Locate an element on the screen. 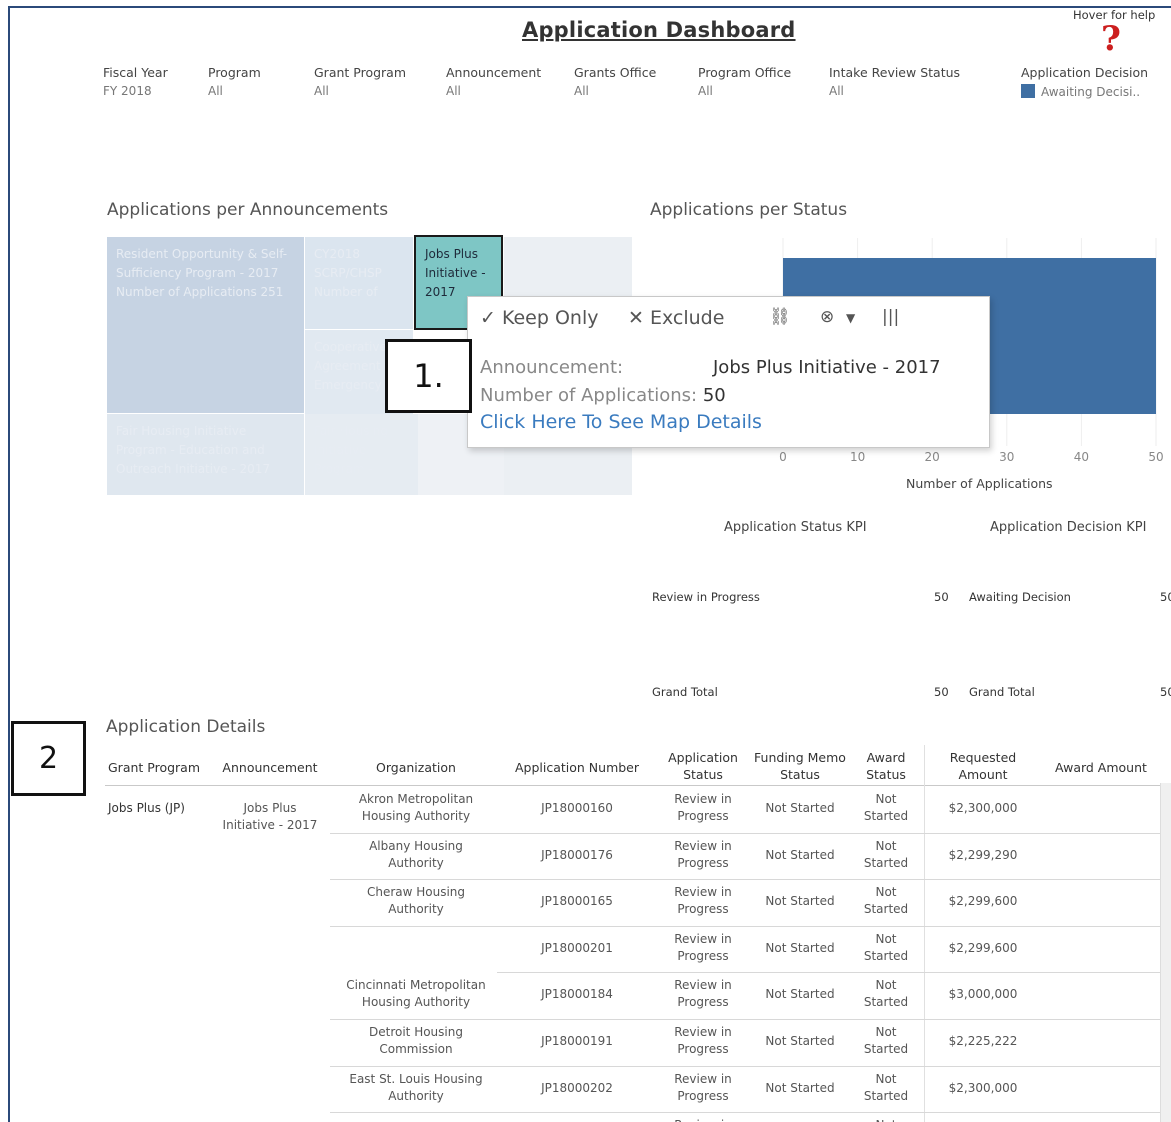  column-header-award-status: Award Status is located at coordinates (886, 766).